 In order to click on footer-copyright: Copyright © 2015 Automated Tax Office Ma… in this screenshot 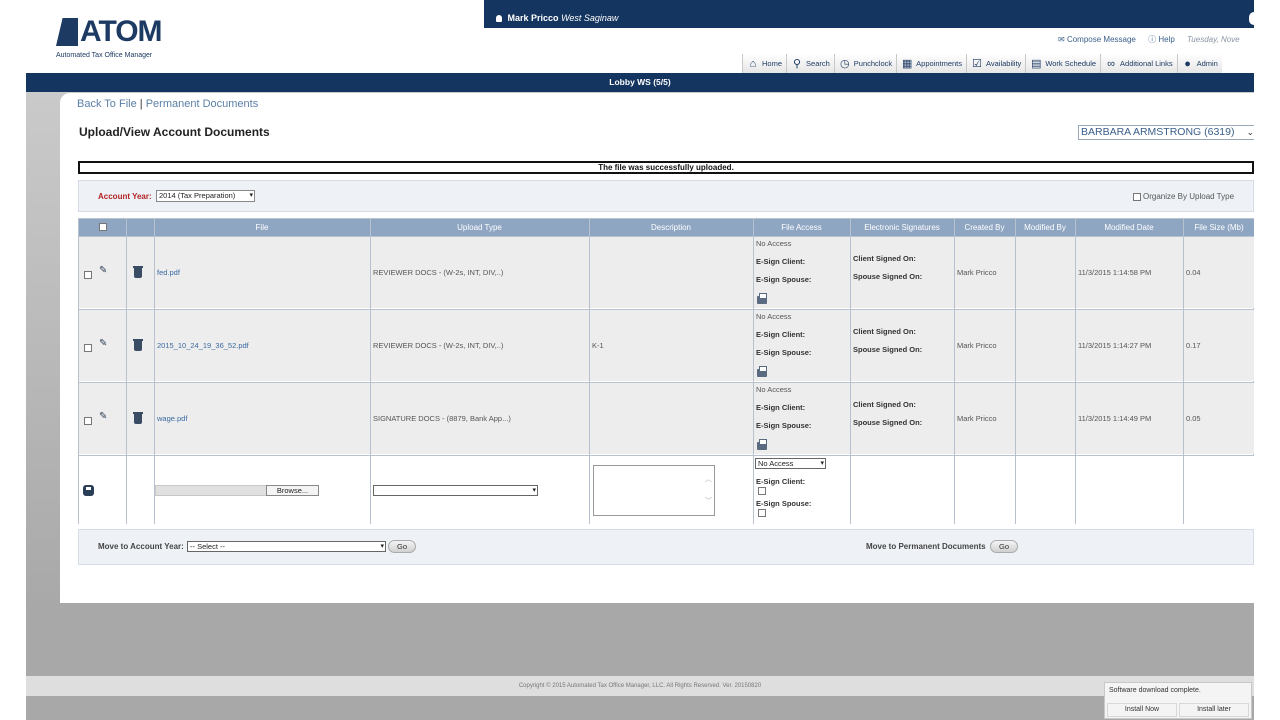, I will do `click(640, 686)`.